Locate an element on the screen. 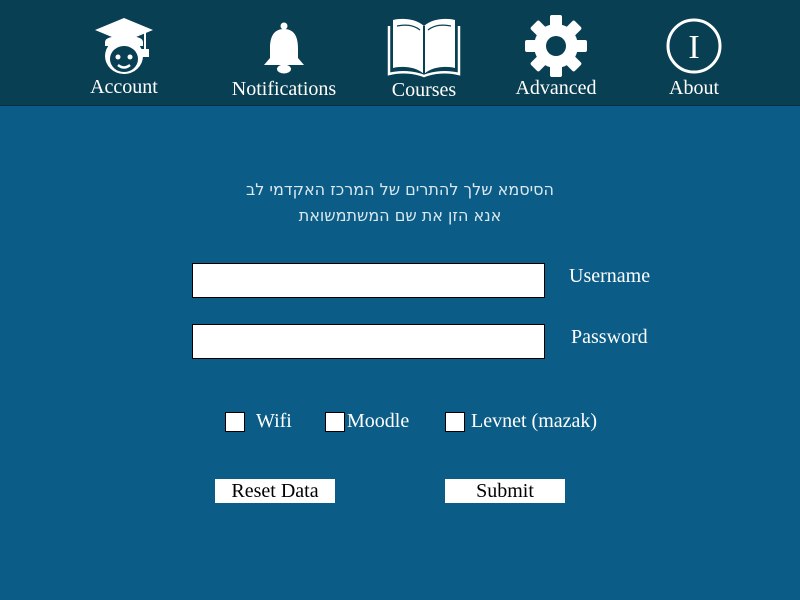 Image resolution: width=800 pixels, height=600 pixels. password-input is located at coordinates (368, 341).